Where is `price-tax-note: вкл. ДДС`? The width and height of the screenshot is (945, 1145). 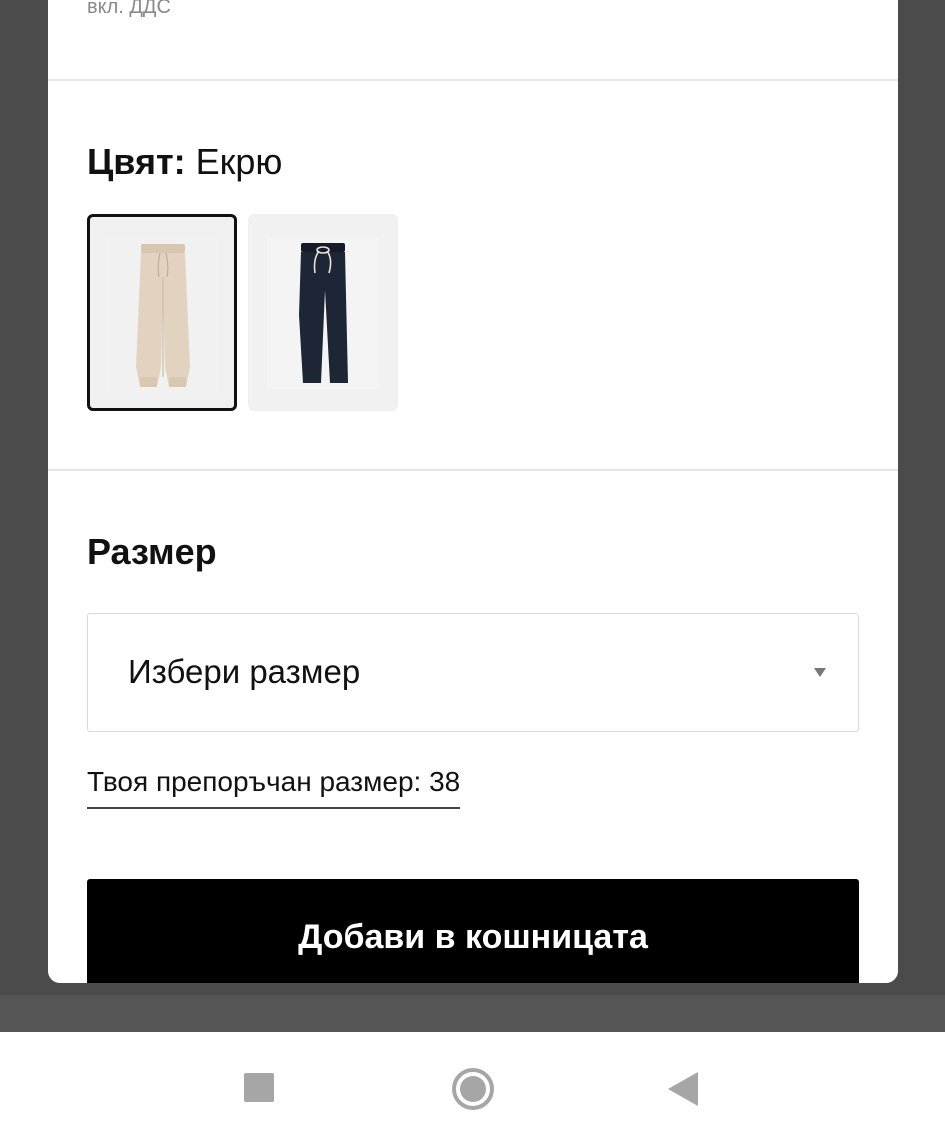
price-tax-note: вкл. ДДС is located at coordinates (129, 9).